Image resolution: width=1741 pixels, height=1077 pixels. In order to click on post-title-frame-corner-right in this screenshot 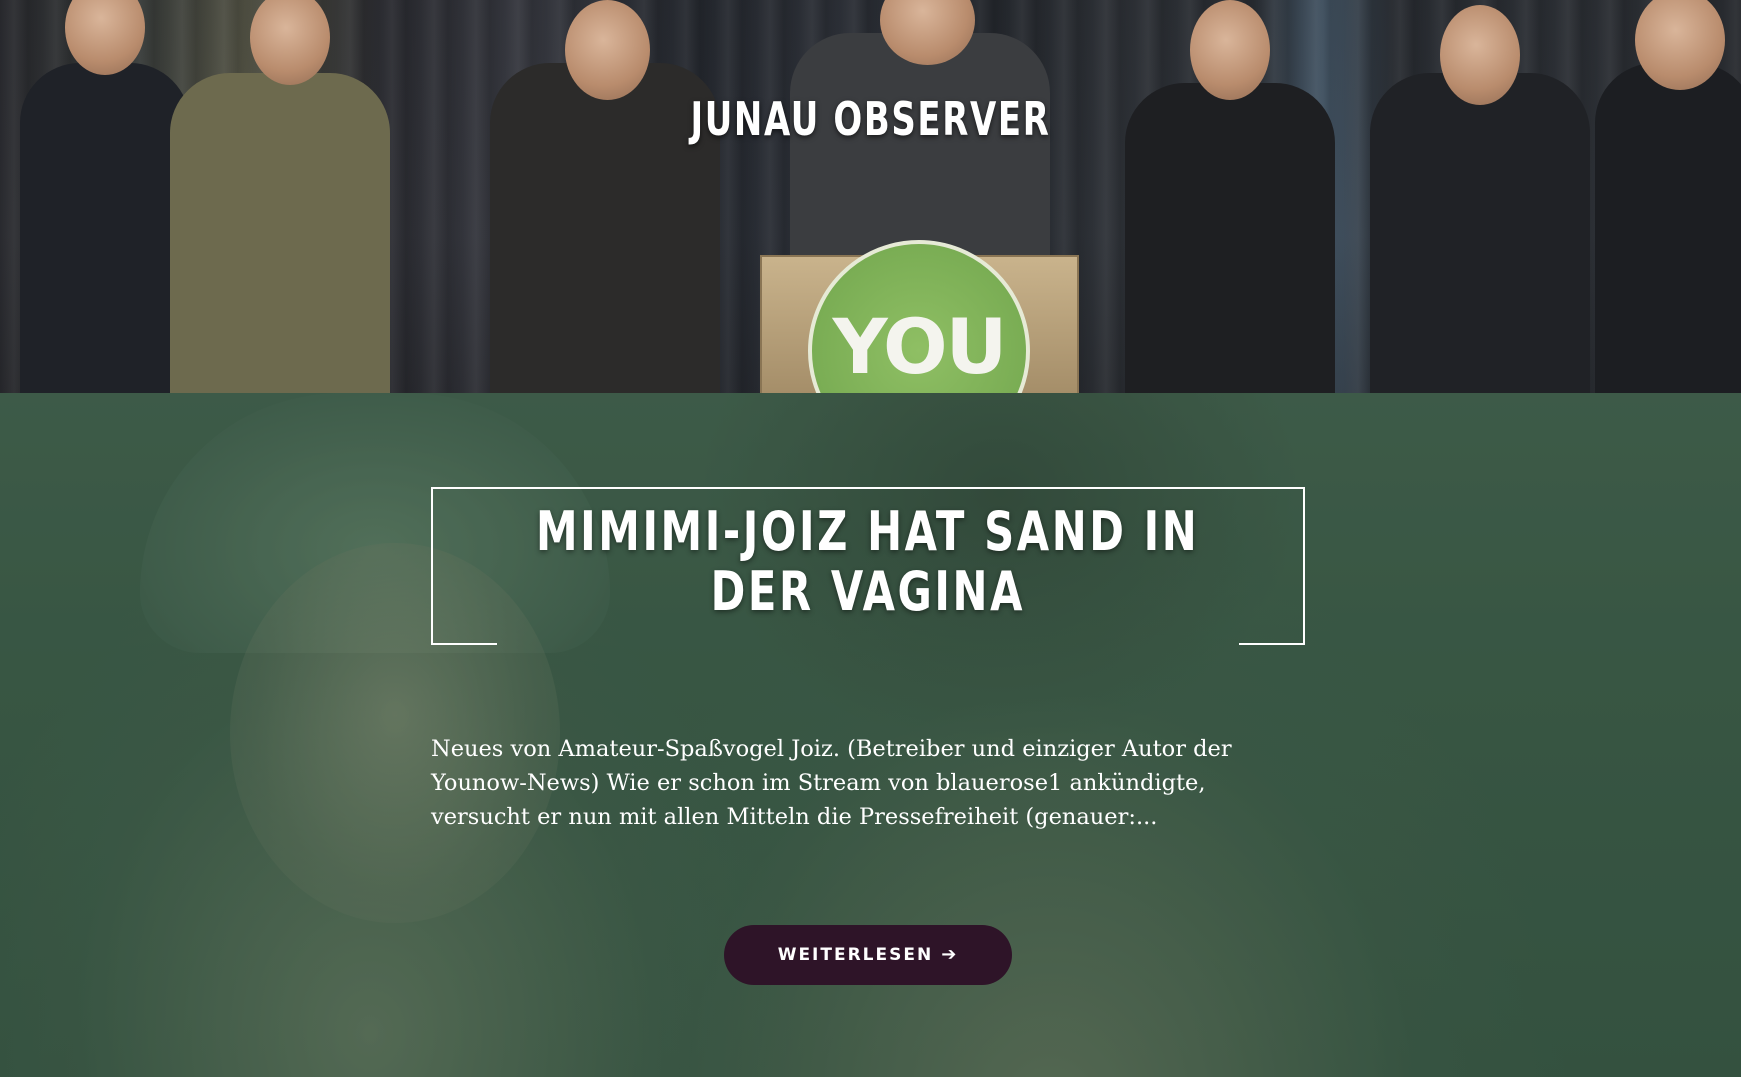, I will do `click(1272, 644)`.